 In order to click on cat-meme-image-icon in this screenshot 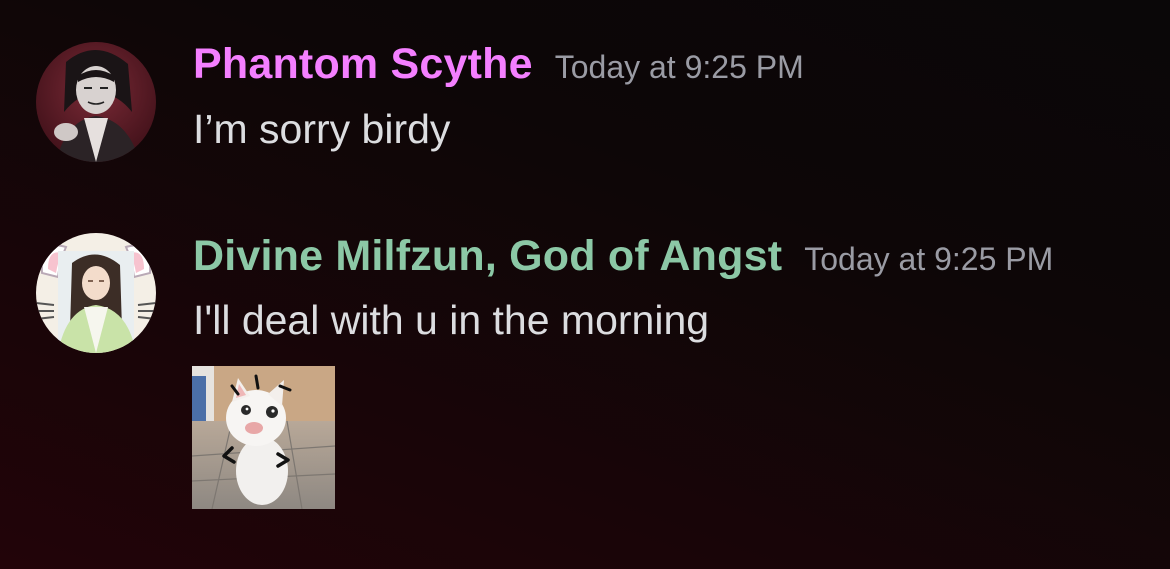, I will do `click(263, 437)`.